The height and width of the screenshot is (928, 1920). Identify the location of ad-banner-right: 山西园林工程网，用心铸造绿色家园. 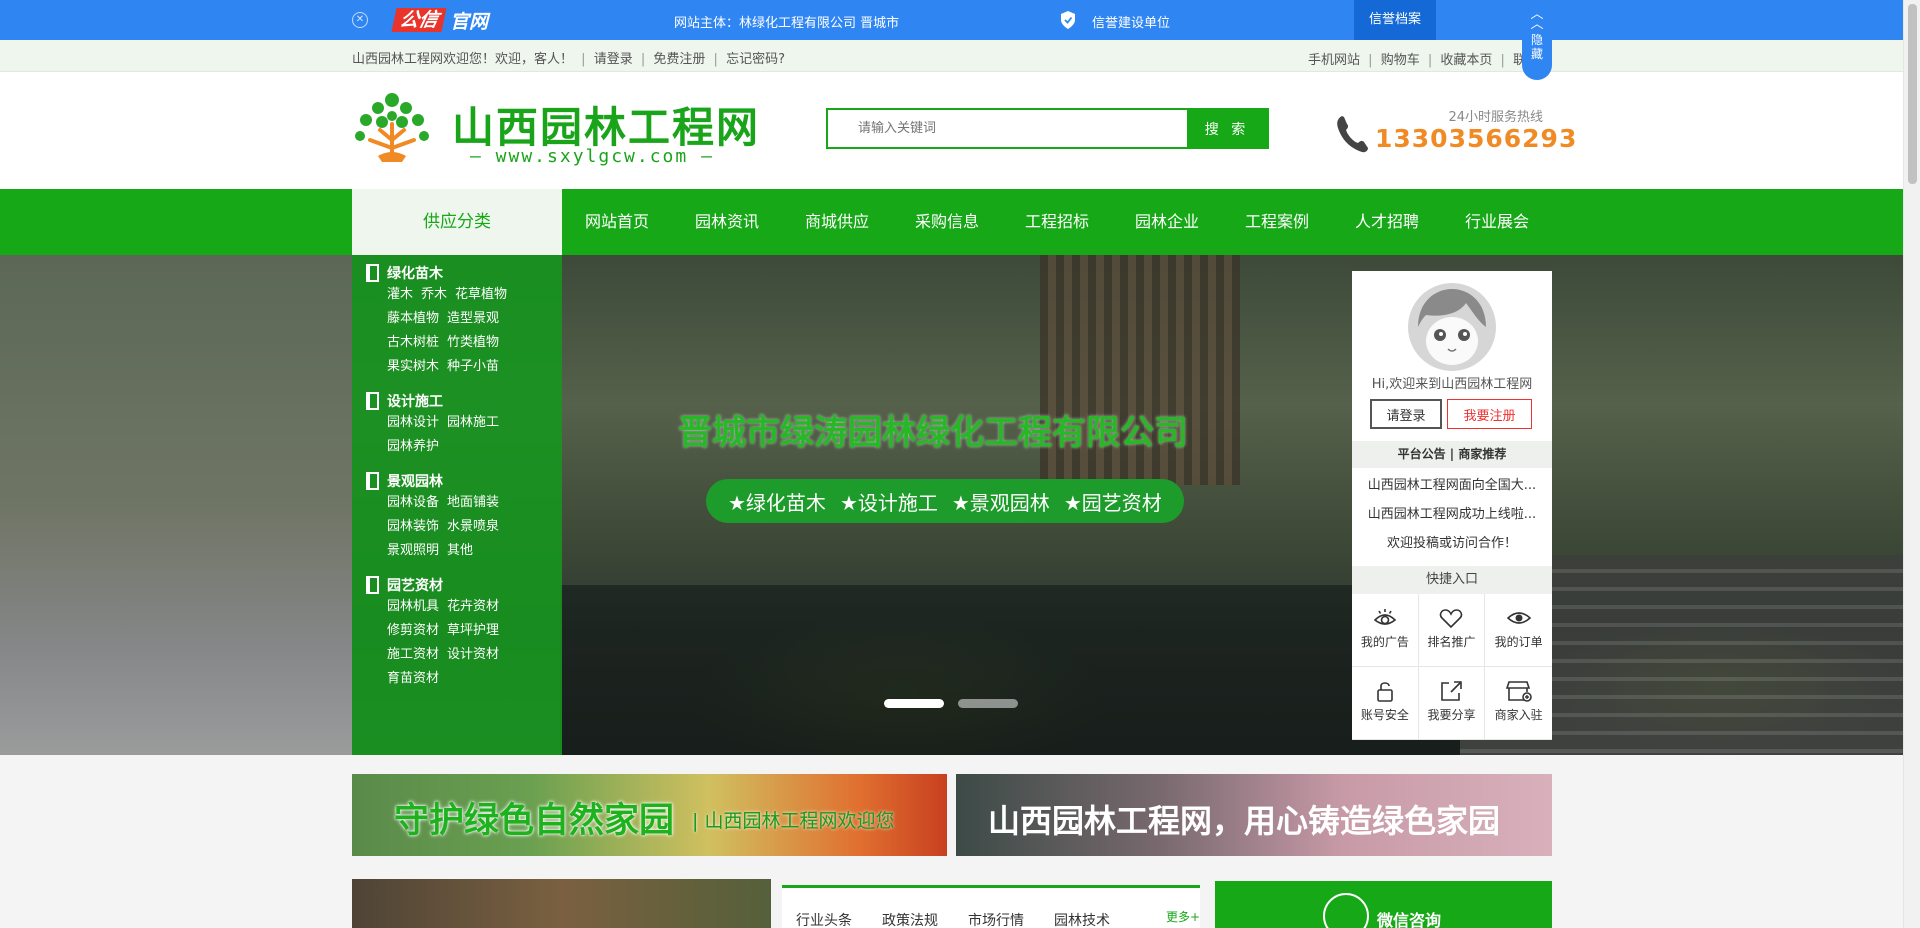
(1254, 815).